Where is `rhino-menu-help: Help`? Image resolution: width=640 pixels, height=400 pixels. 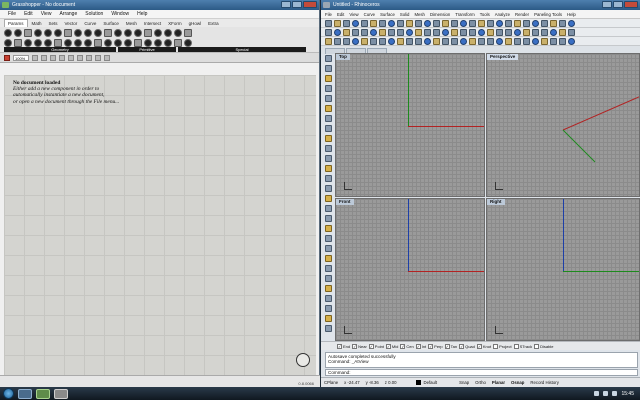
rhino-menu-help: Help is located at coordinates (571, 14).